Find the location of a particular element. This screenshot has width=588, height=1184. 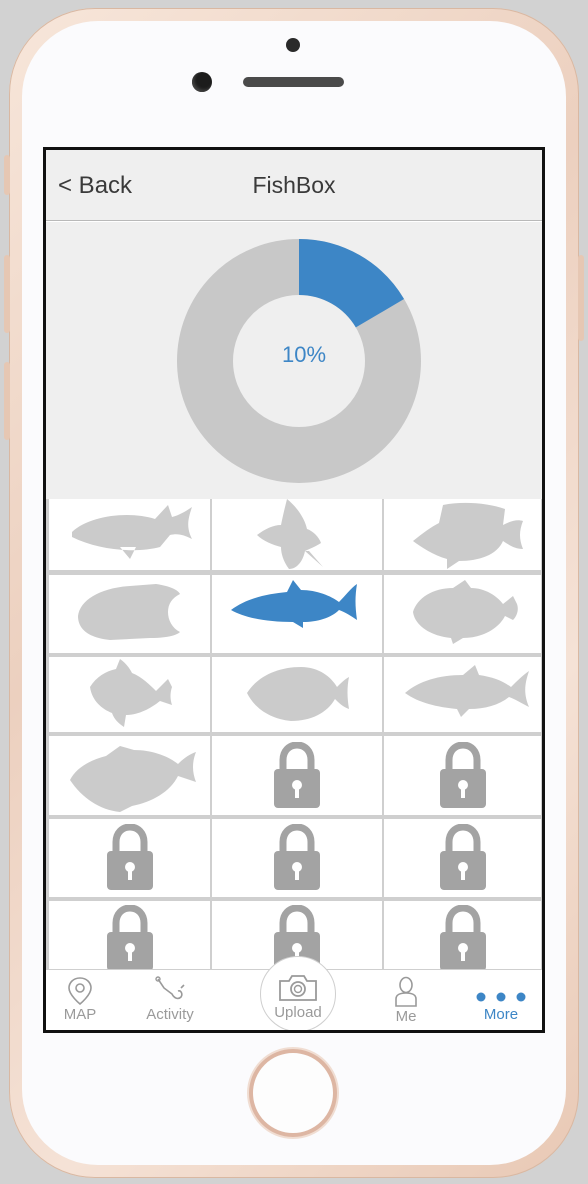

volume-up-button is located at coordinates (7, 294).